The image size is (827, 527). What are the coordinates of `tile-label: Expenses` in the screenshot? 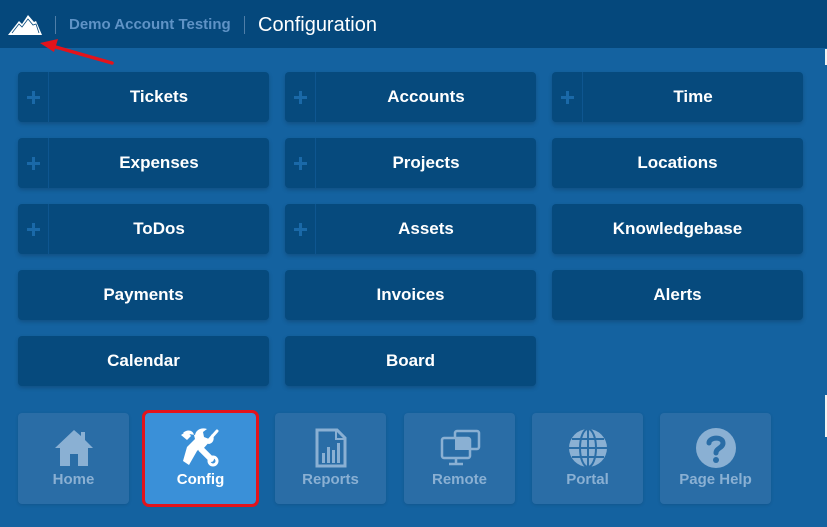 It's located at (159, 162).